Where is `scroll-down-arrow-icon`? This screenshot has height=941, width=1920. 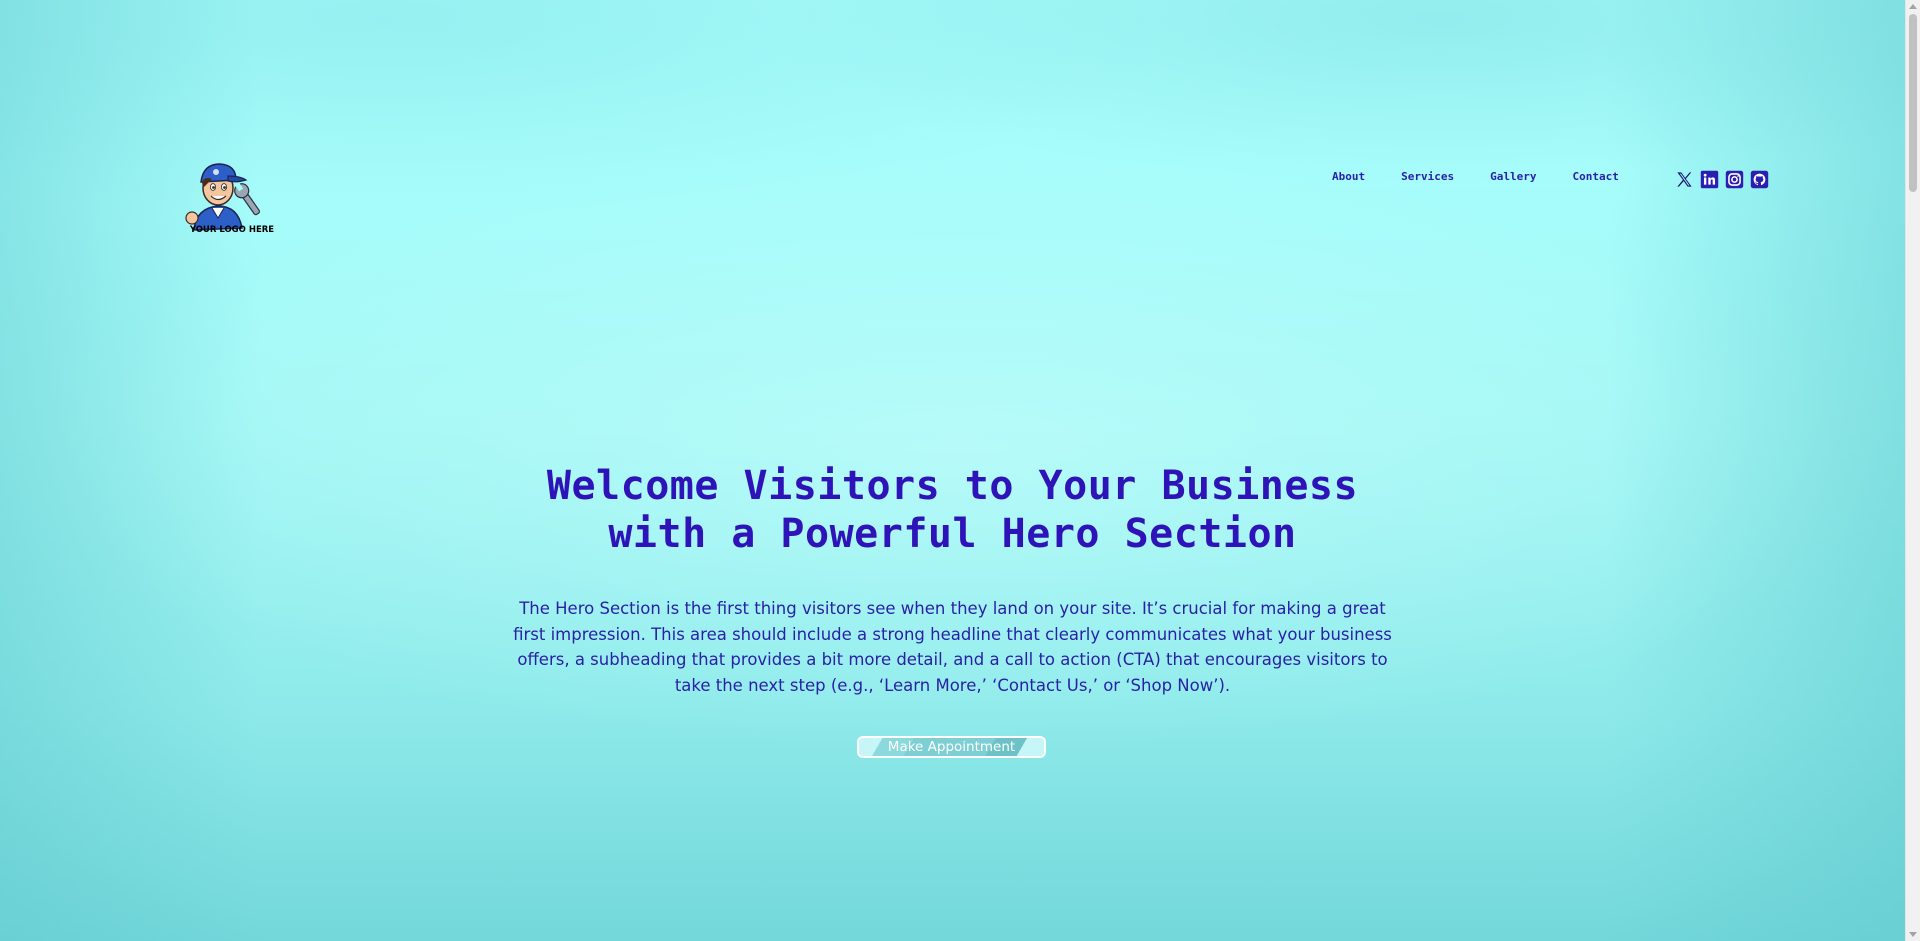 scroll-down-arrow-icon is located at coordinates (1913, 934).